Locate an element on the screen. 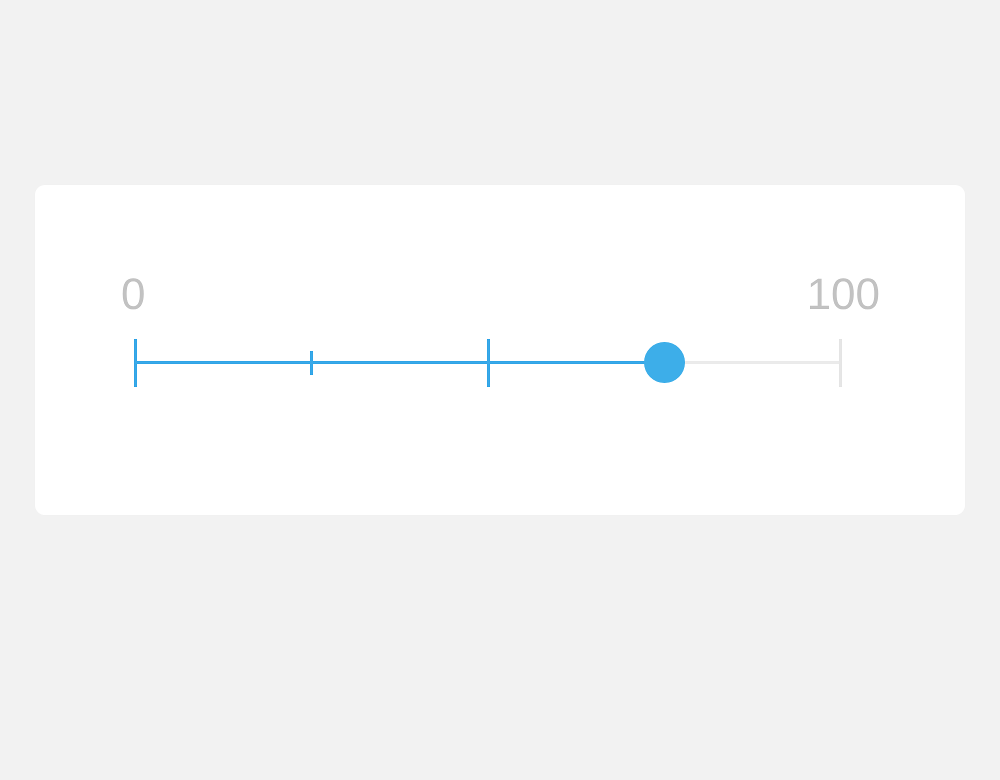 Image resolution: width=1000 pixels, height=780 pixels. slider-track is located at coordinates (487, 362).